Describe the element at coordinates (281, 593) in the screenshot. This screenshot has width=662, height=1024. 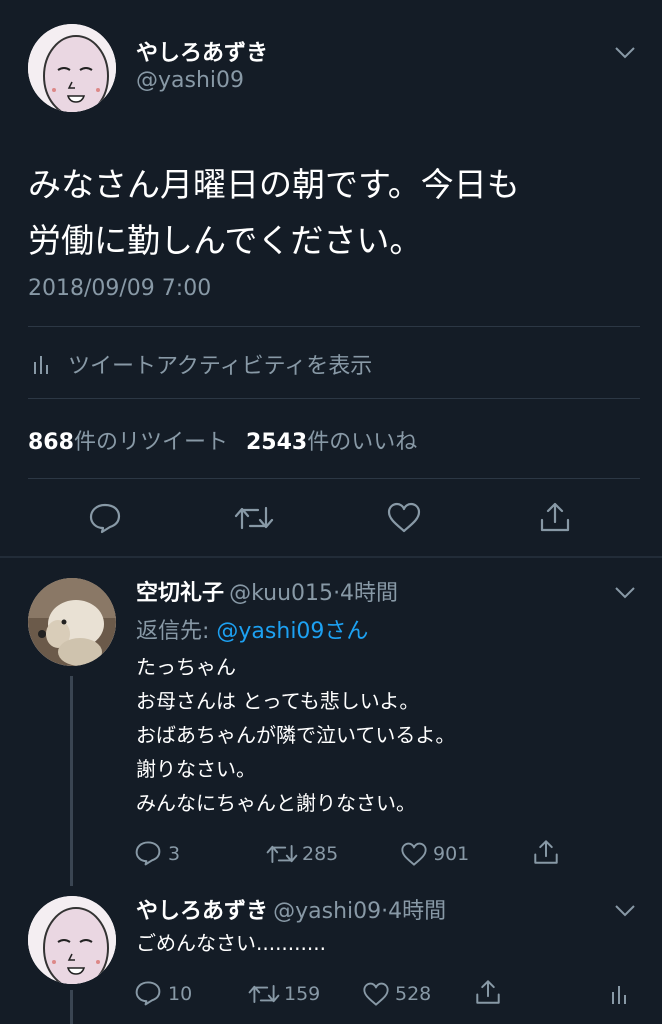
I see `reply-author-handle: @kuu015` at that location.